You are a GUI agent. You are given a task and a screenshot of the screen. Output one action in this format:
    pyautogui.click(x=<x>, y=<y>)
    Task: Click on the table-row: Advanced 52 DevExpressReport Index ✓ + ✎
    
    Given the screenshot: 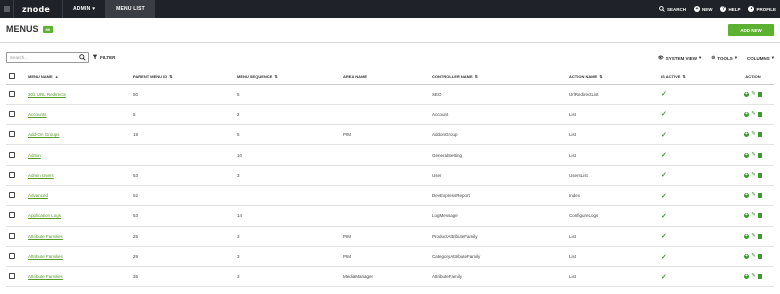 What is the action you would take?
    pyautogui.click(x=390, y=196)
    